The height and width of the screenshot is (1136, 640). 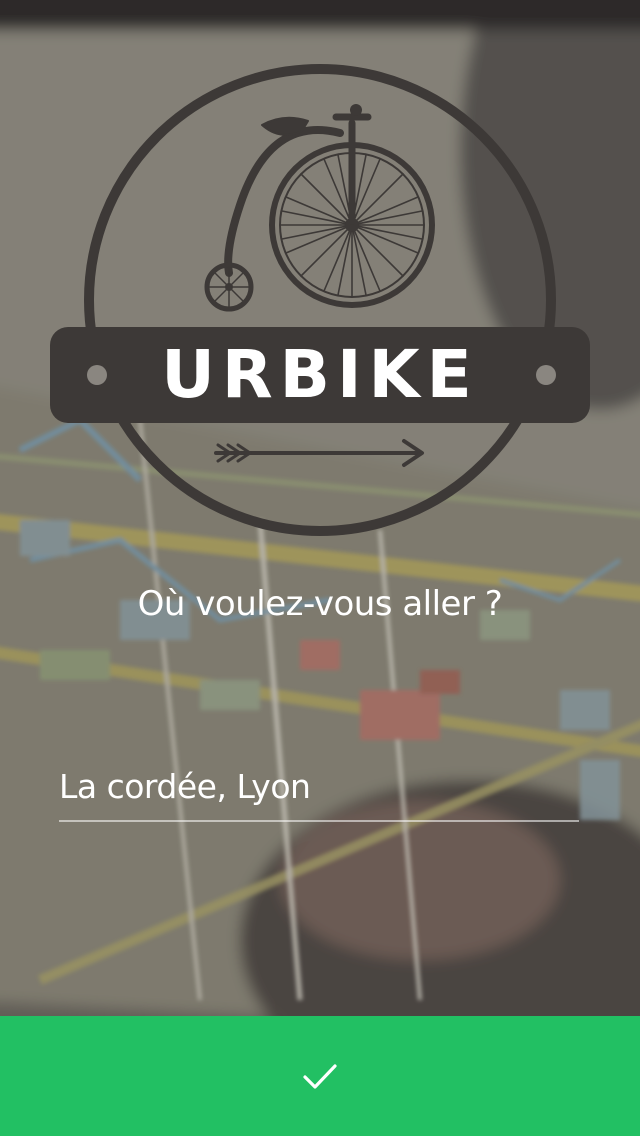 What do you see at coordinates (319, 453) in the screenshot?
I see `arrow-icon` at bounding box center [319, 453].